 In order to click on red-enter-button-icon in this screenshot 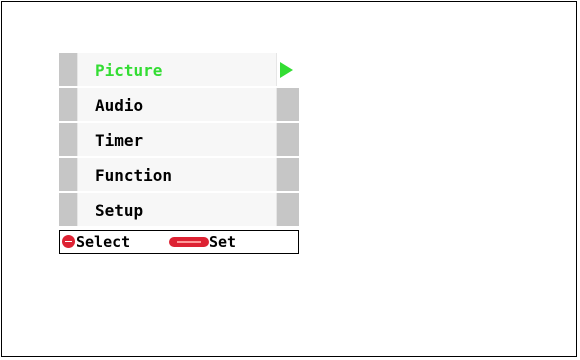, I will do `click(189, 242)`.